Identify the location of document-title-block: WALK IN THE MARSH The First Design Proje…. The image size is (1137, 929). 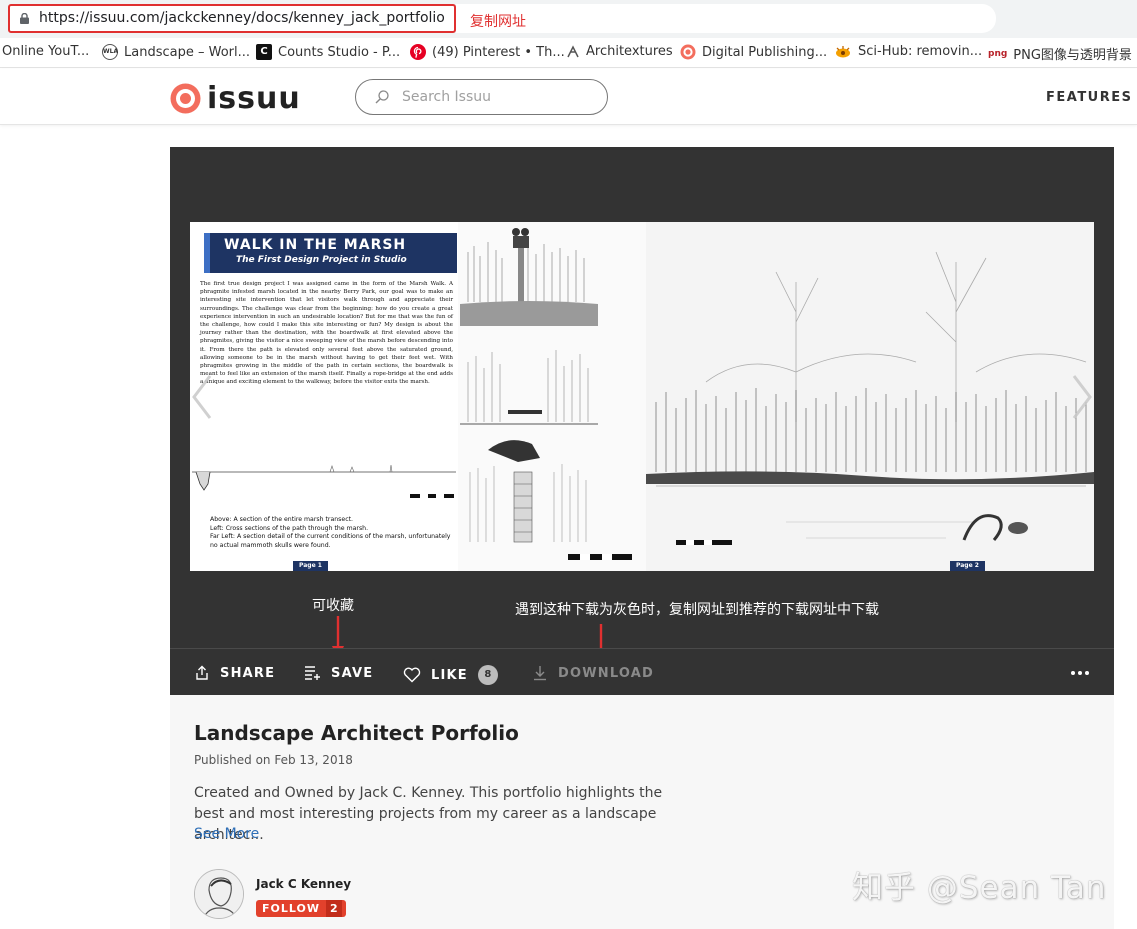
(330, 253).